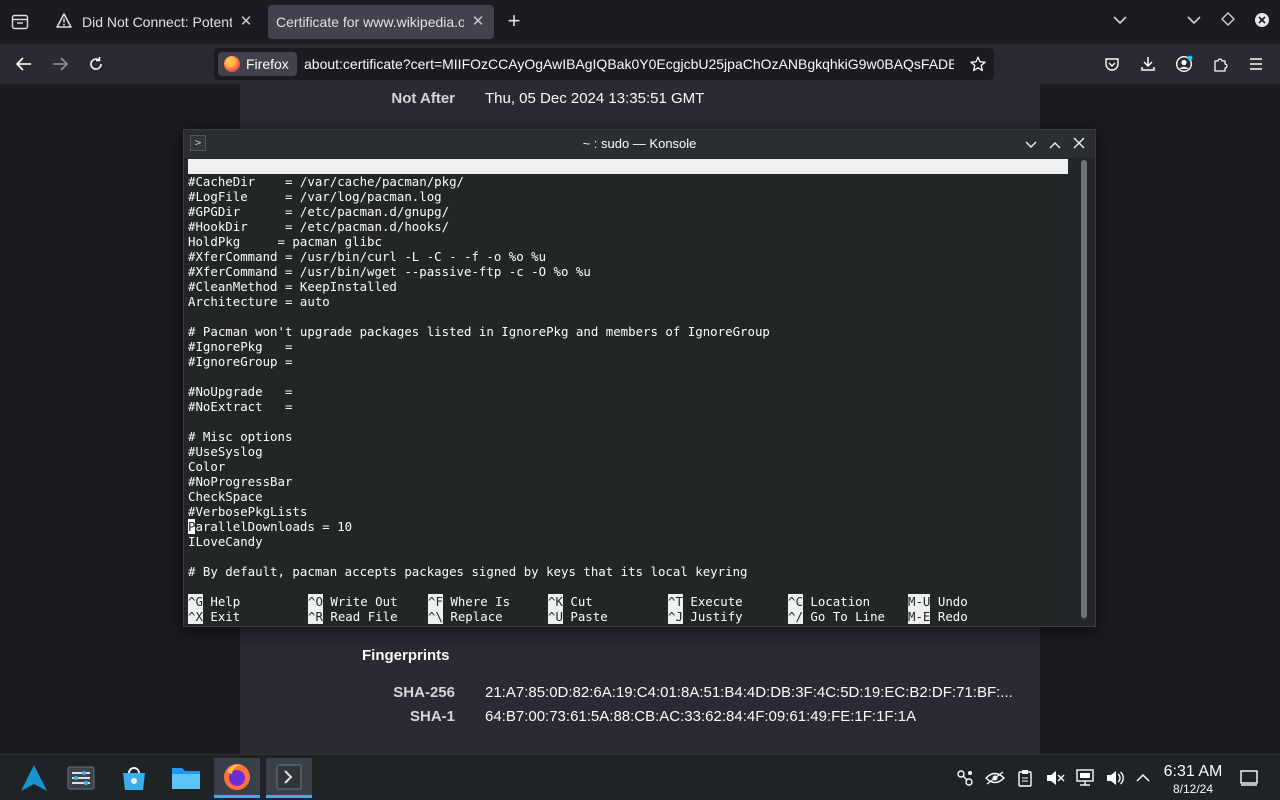  Describe the element at coordinates (1228, 22) in the screenshot. I see `keep-above-icon` at that location.